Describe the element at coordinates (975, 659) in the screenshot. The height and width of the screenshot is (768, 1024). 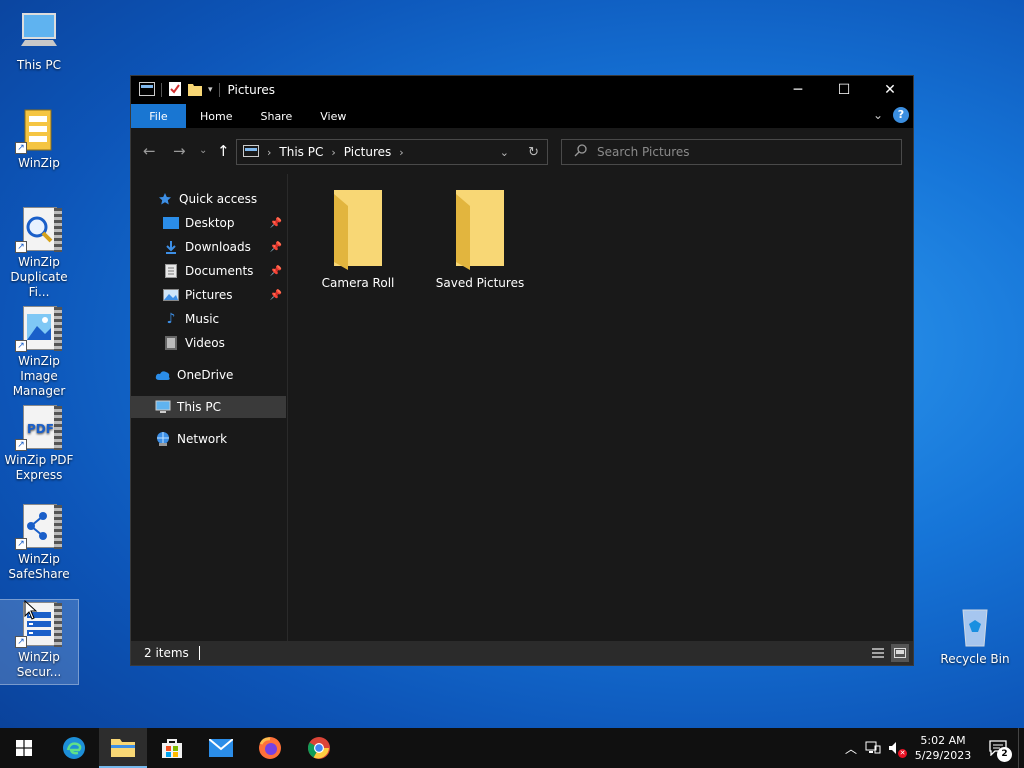
I see `desktop-icon-label: Recycle Bin` at that location.